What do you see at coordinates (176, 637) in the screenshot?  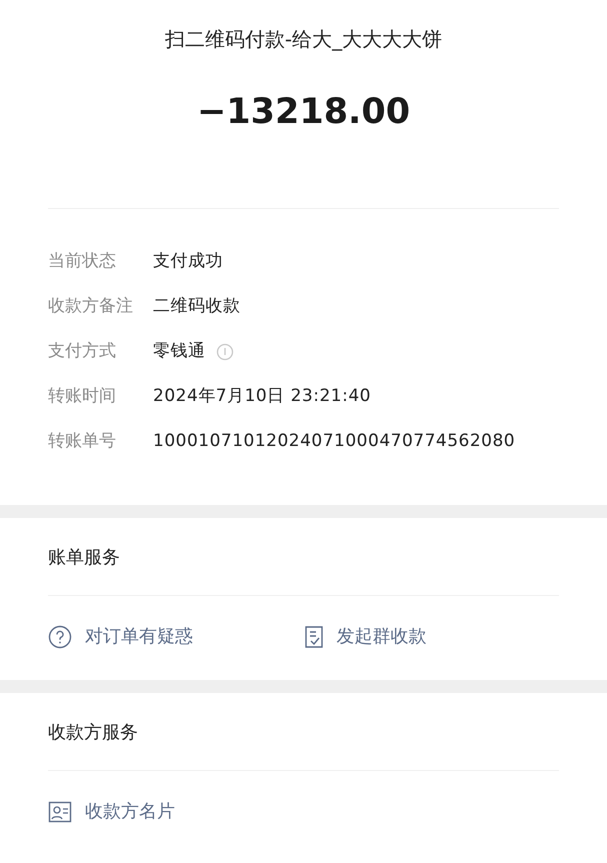 I see `service-link: 对订单有疑惑` at bounding box center [176, 637].